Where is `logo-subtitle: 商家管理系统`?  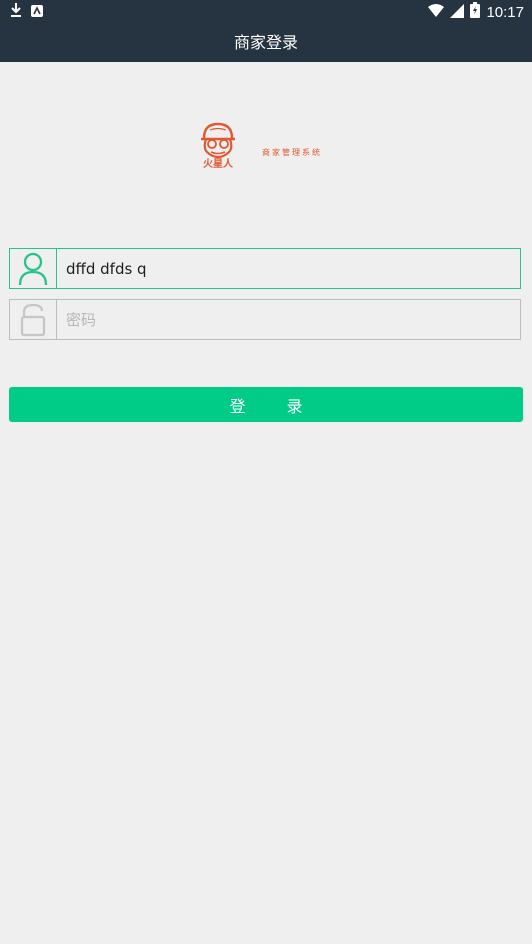 logo-subtitle: 商家管理系统 is located at coordinates (292, 152).